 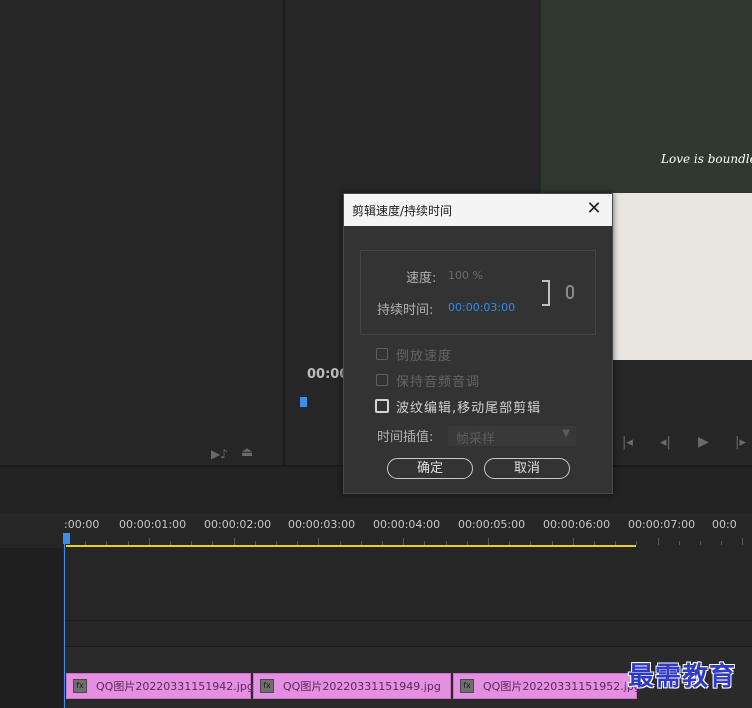 I want to click on monitor-scrubber, so click(x=682, y=404).